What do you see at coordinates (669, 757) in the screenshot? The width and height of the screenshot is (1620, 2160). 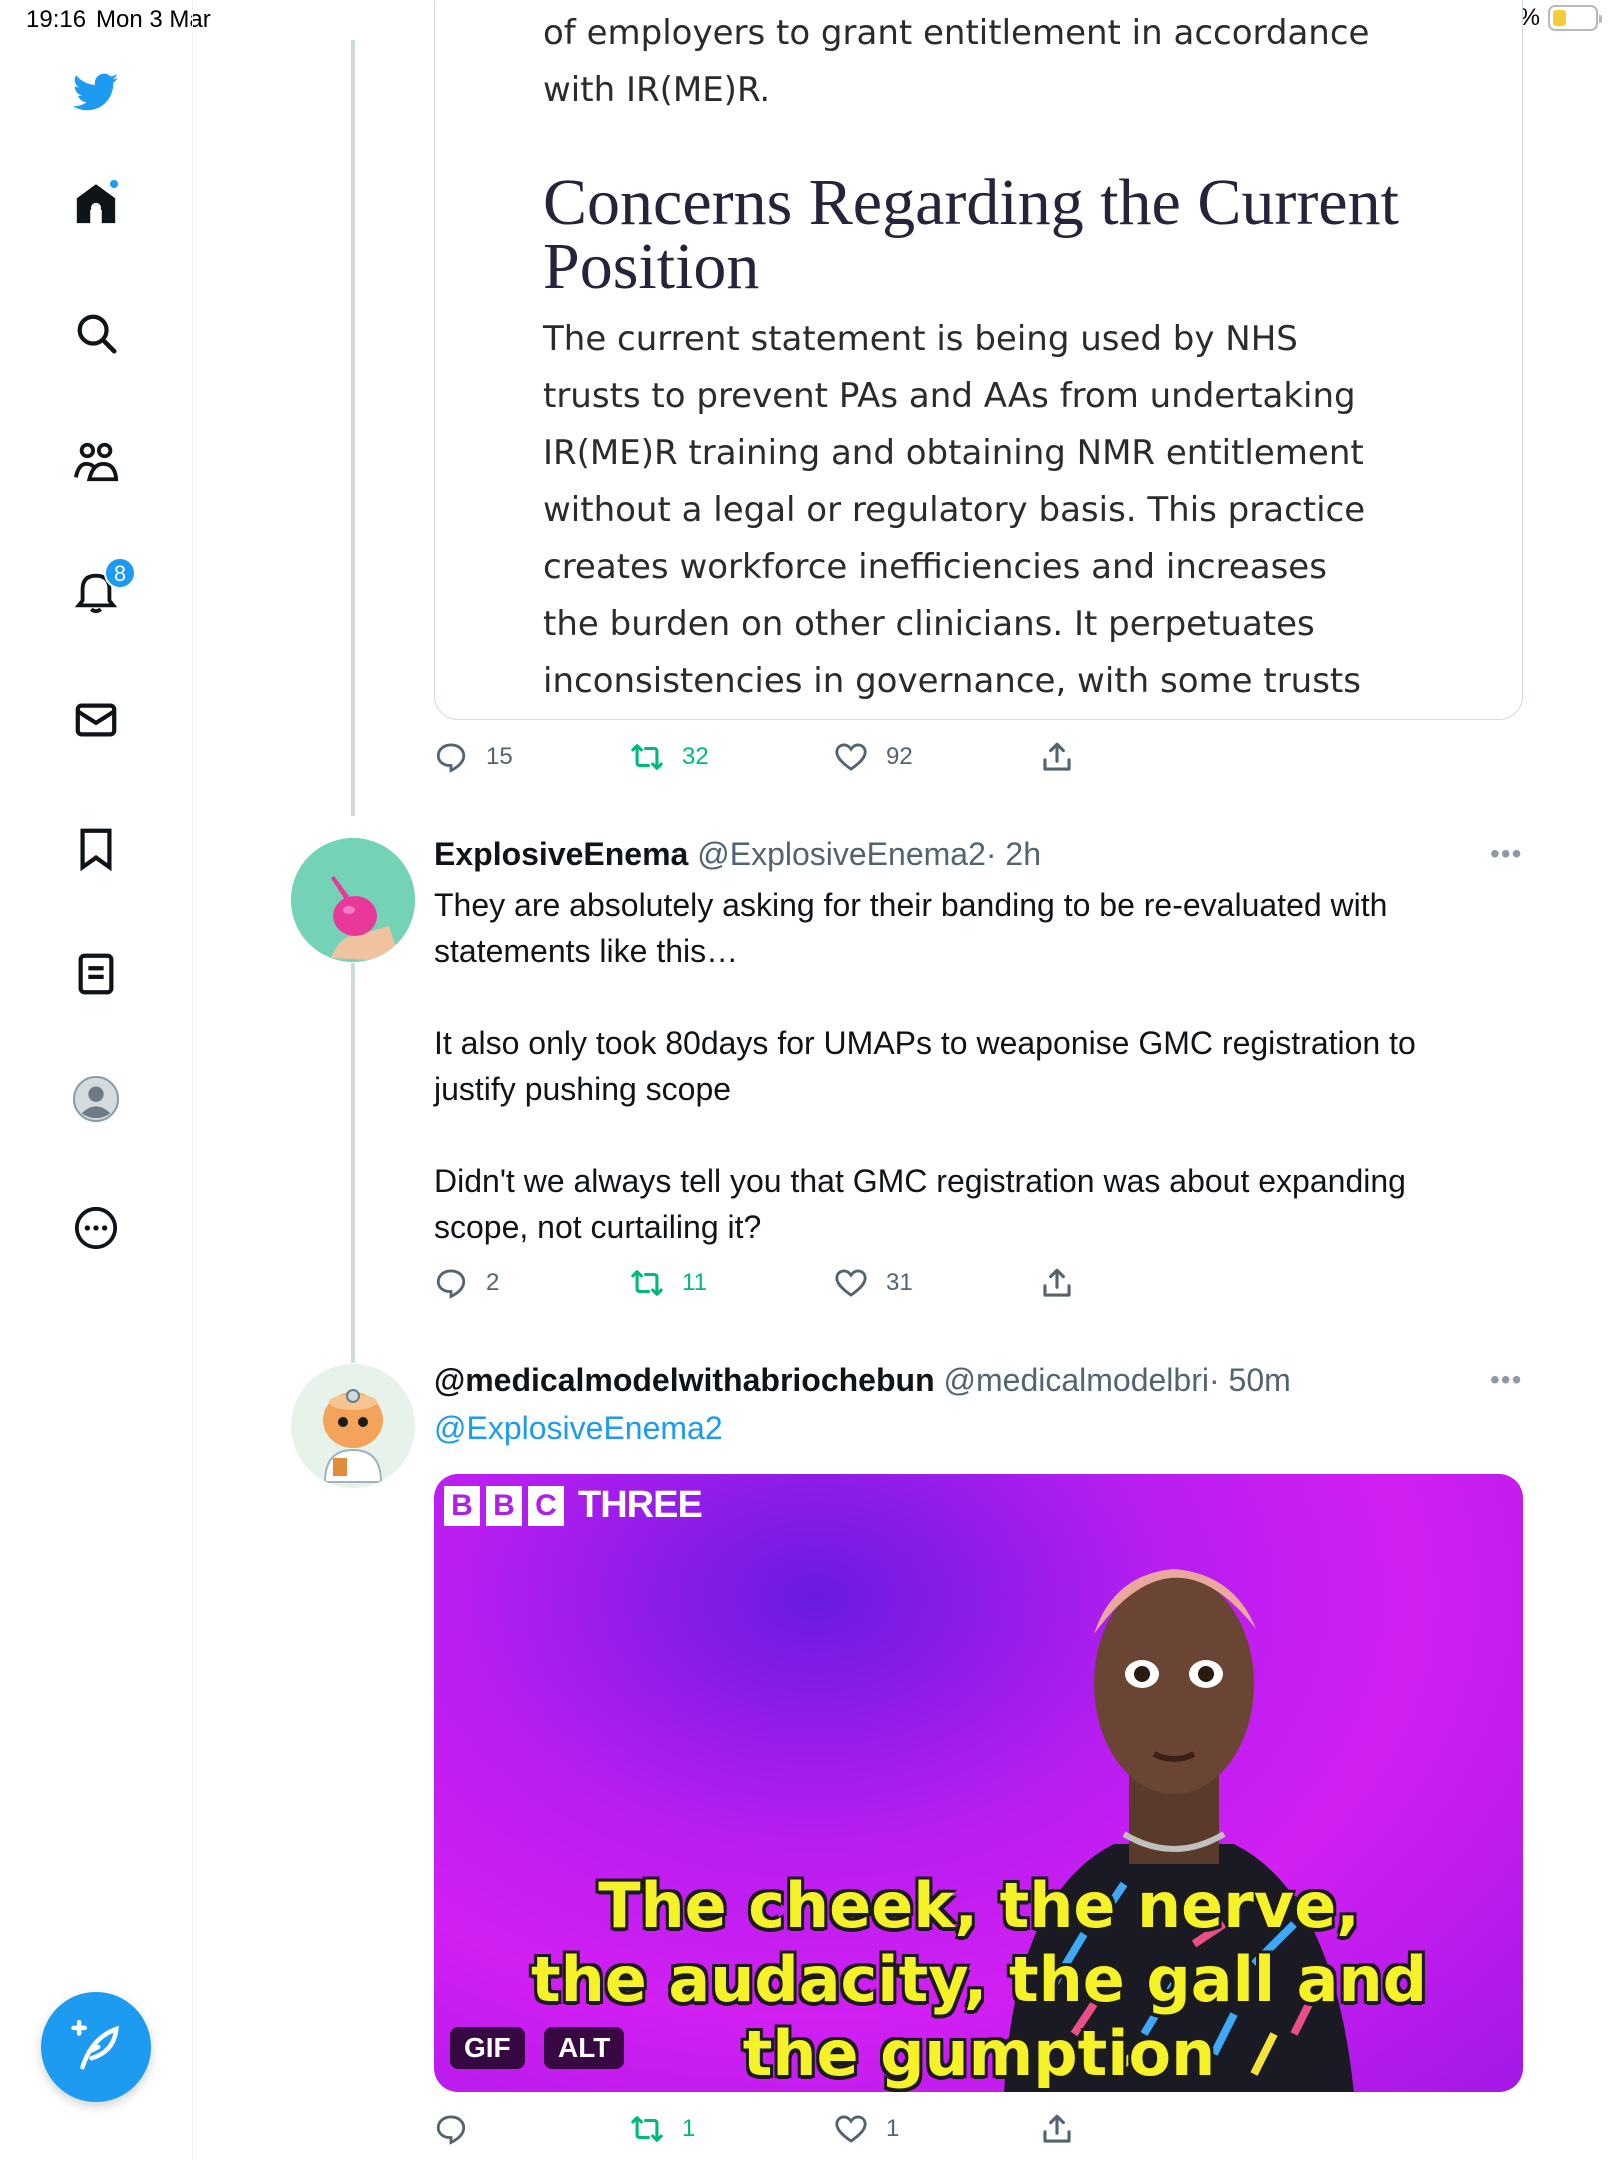 I see `retweet-button: 32` at bounding box center [669, 757].